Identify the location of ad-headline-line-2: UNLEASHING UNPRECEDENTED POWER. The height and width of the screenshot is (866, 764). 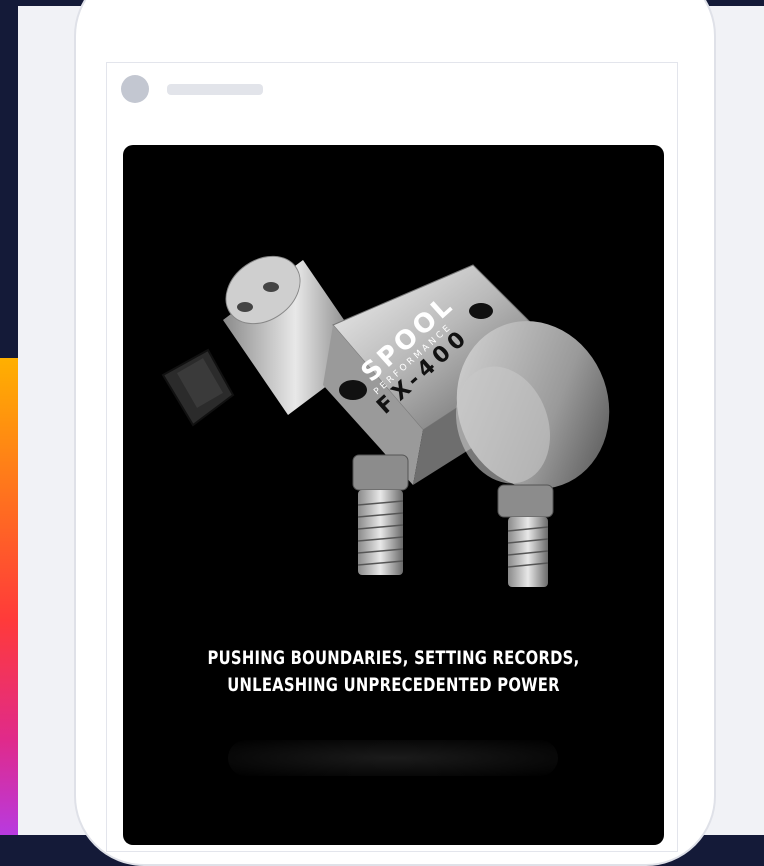
(393, 685).